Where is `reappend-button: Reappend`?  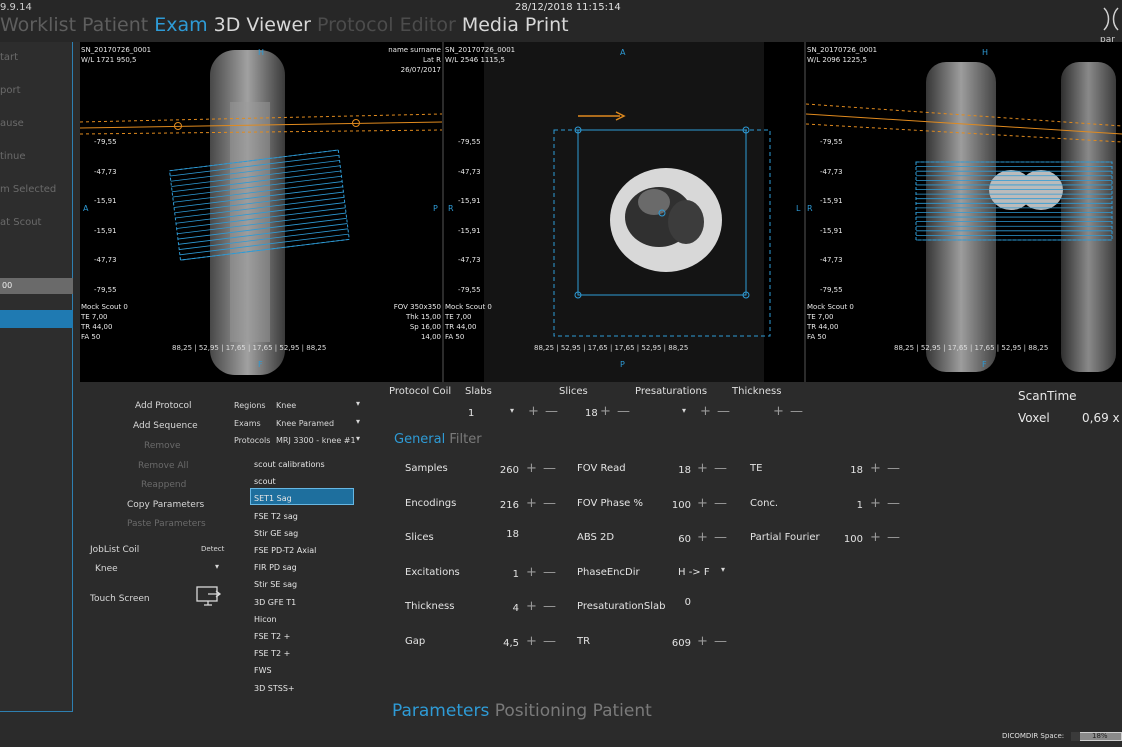 reappend-button: Reappend is located at coordinates (163, 485).